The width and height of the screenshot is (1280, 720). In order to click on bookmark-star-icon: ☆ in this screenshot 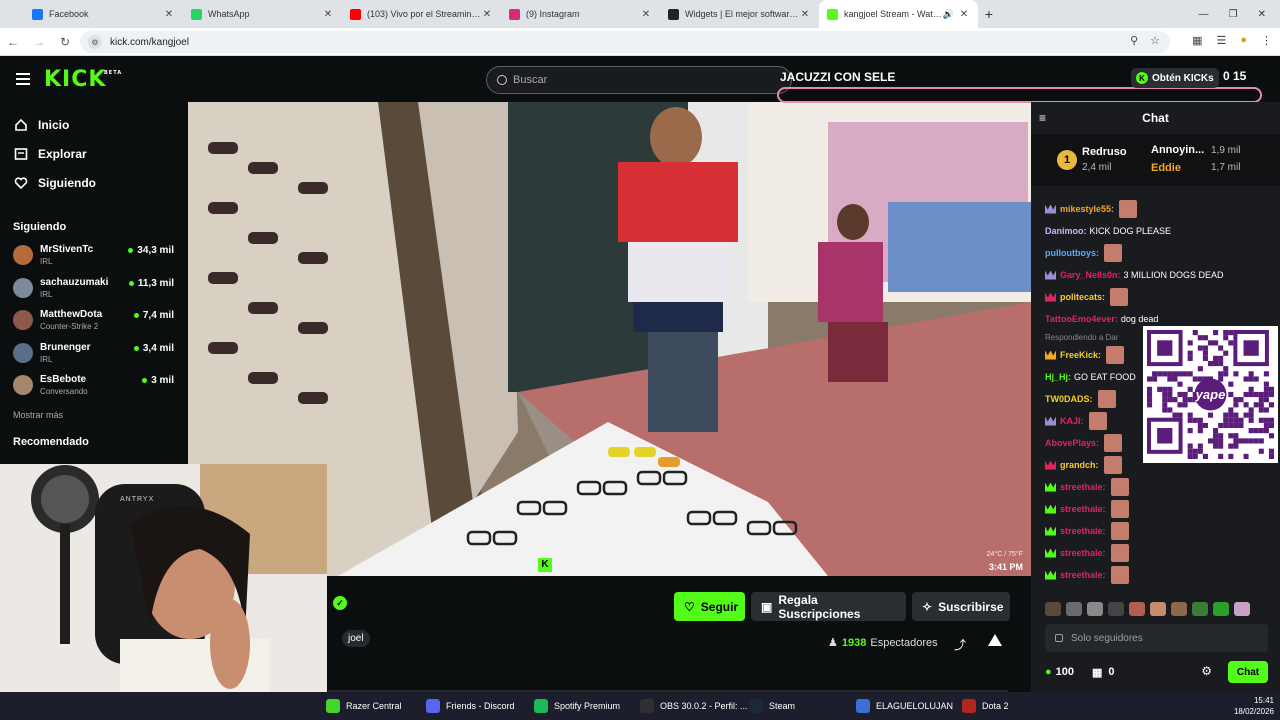, I will do `click(1155, 40)`.